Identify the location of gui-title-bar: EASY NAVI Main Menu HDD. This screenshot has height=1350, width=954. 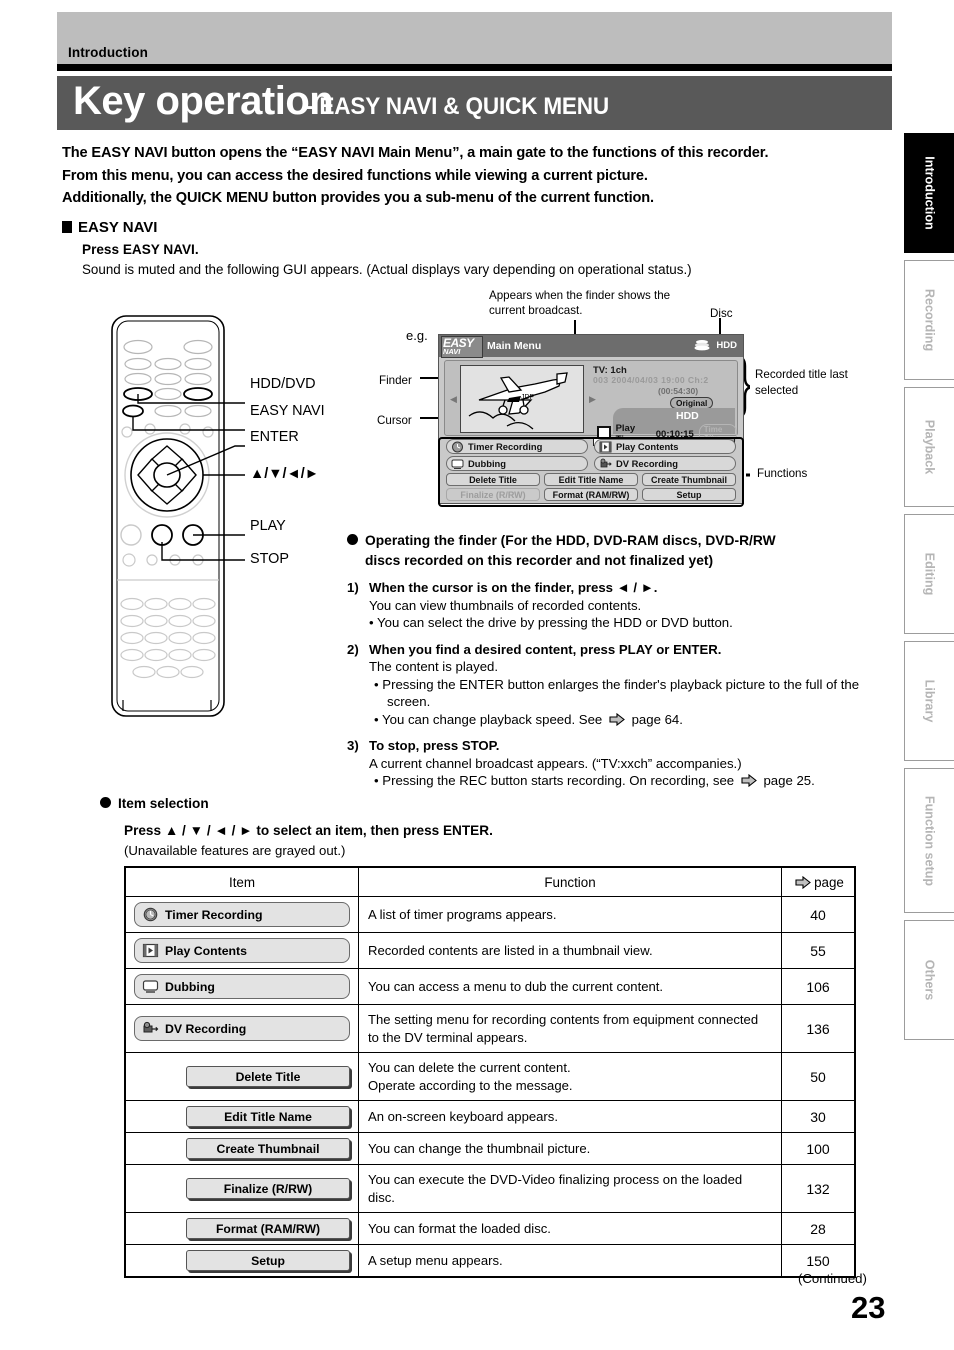
(591, 346).